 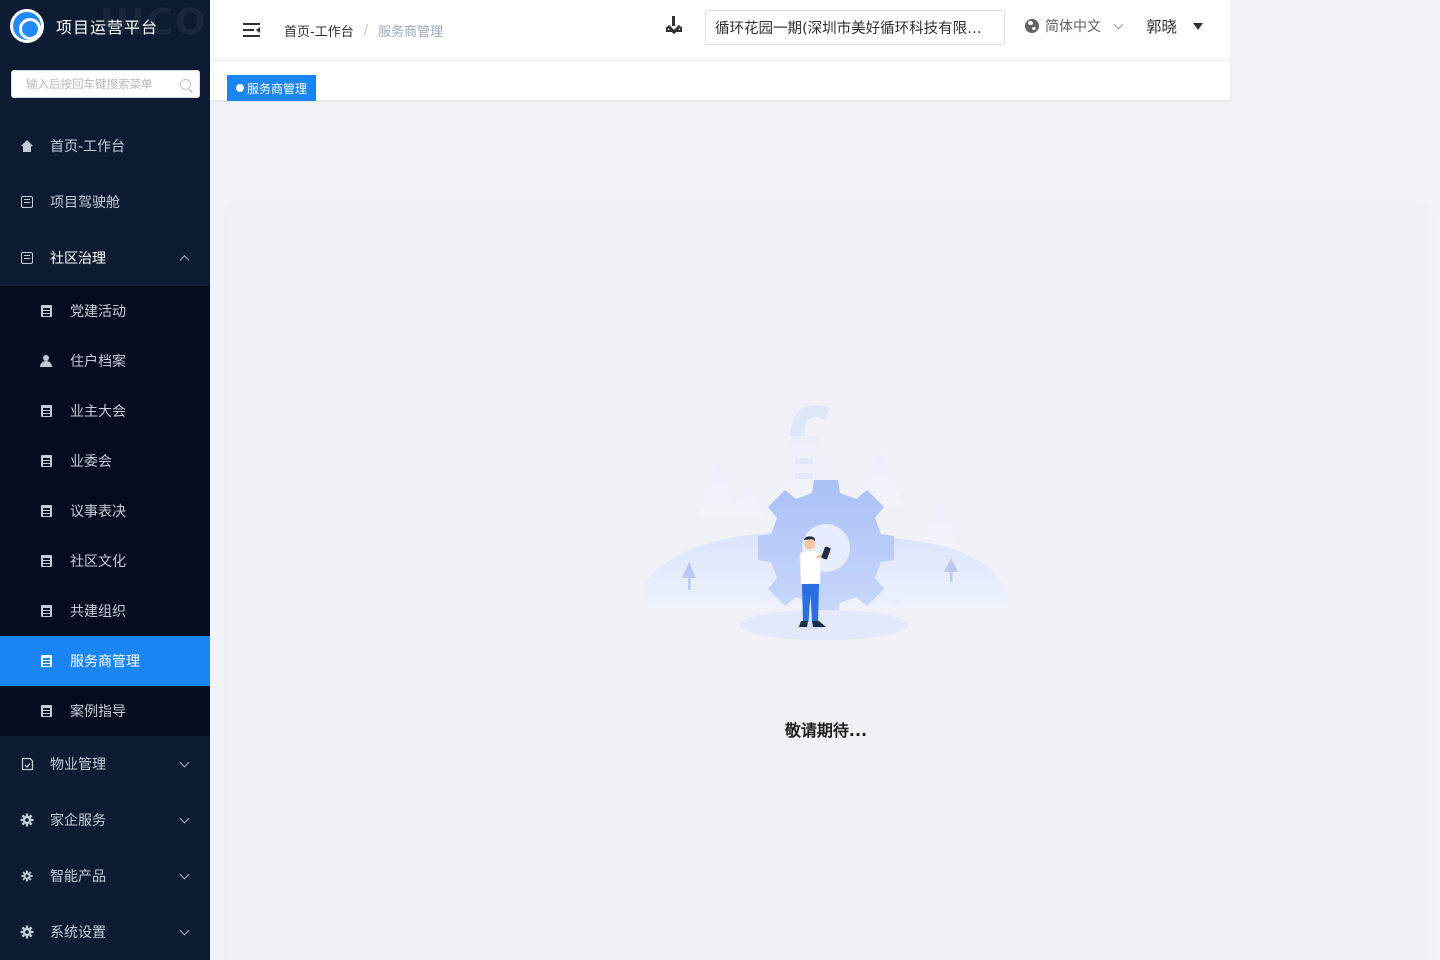 What do you see at coordinates (78, 877) in the screenshot?
I see `menu-item-label: 智能产品` at bounding box center [78, 877].